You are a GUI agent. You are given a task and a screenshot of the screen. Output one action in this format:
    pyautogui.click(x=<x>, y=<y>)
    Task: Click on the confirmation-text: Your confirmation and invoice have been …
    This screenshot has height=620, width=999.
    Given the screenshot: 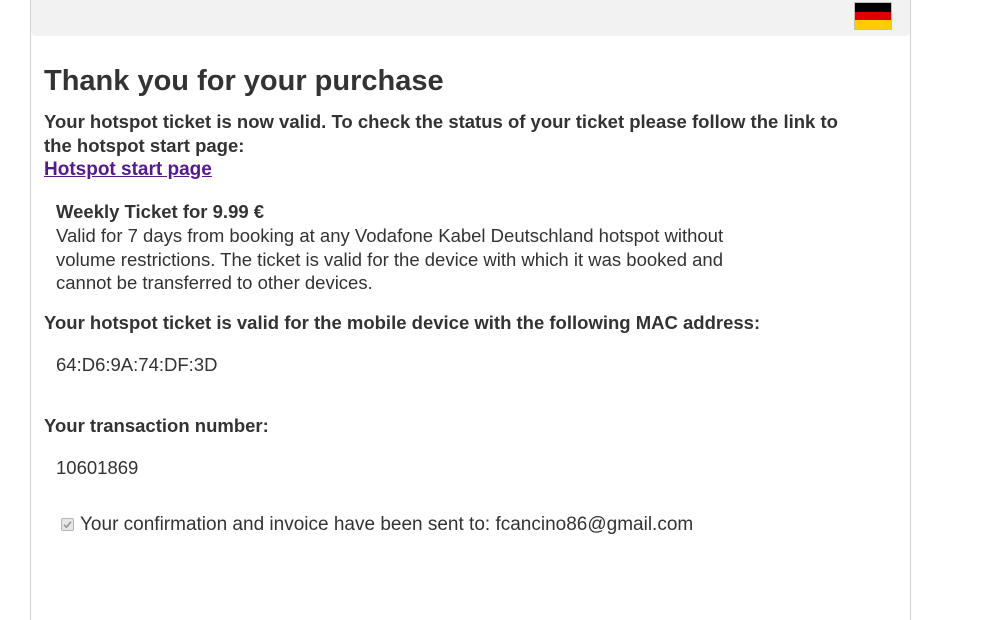 What is the action you would take?
    pyautogui.click(x=387, y=524)
    